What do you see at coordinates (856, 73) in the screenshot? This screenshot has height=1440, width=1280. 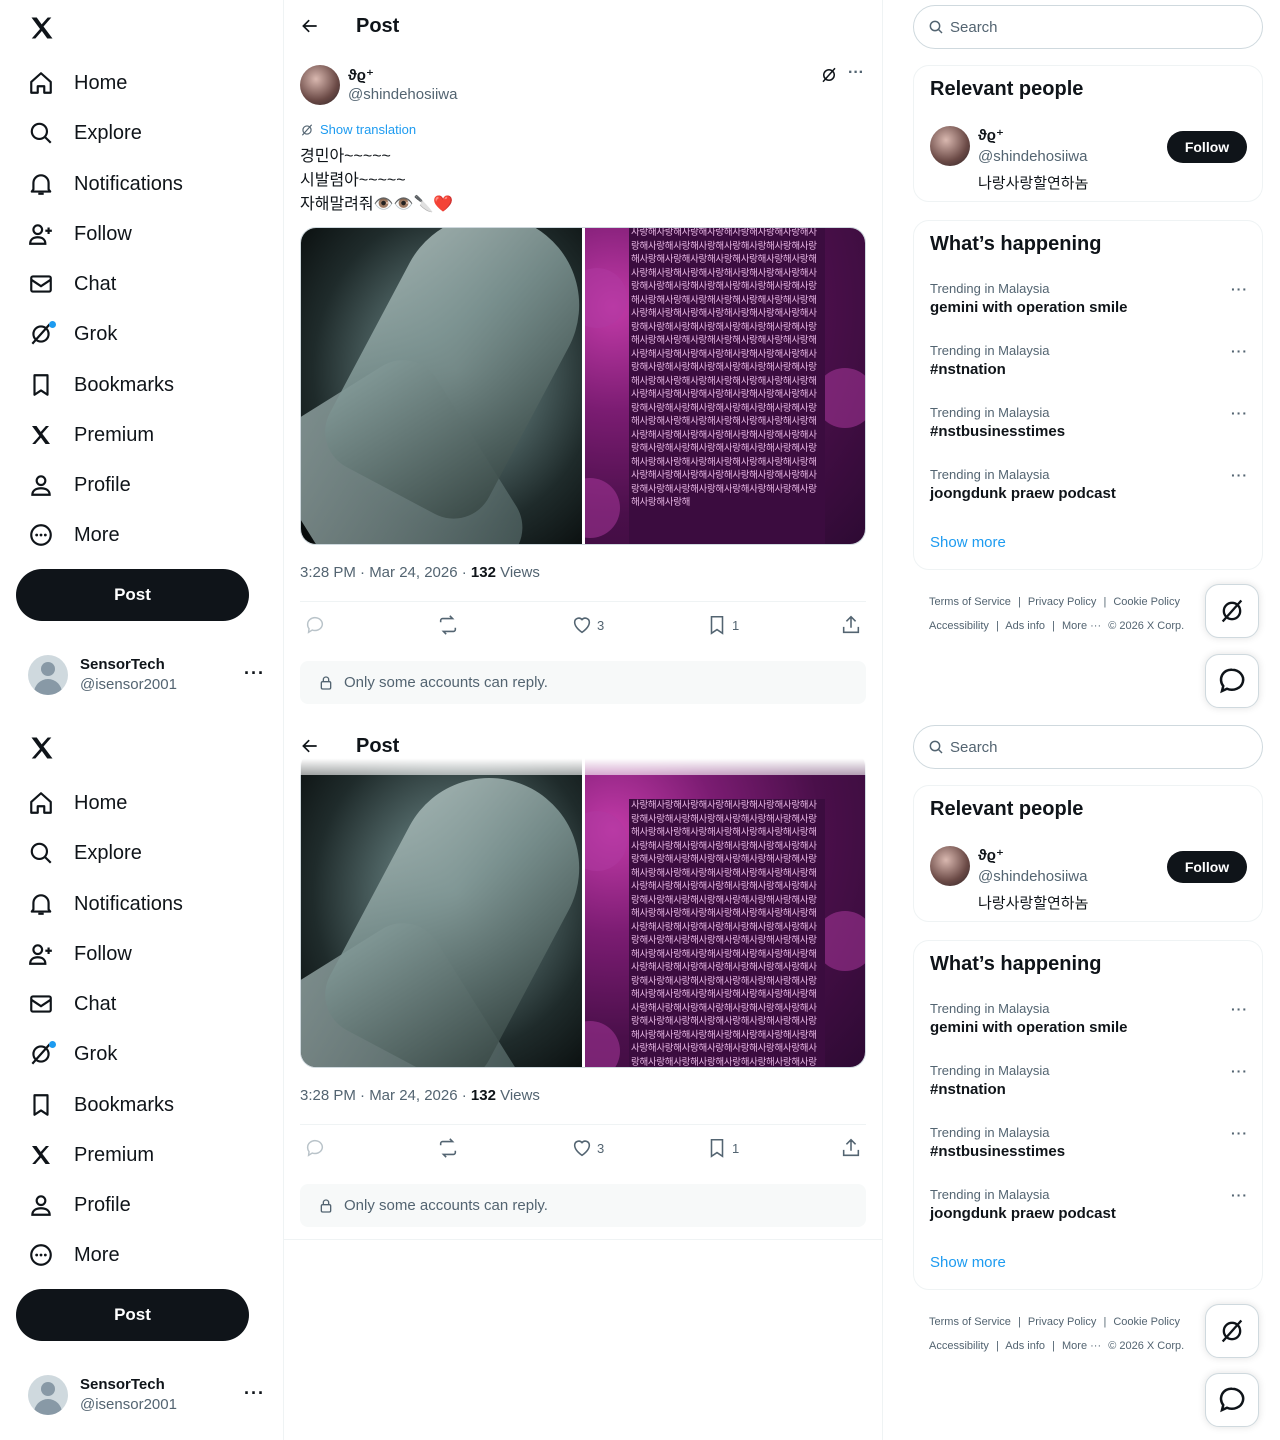 I see `post-more-icon: ···` at bounding box center [856, 73].